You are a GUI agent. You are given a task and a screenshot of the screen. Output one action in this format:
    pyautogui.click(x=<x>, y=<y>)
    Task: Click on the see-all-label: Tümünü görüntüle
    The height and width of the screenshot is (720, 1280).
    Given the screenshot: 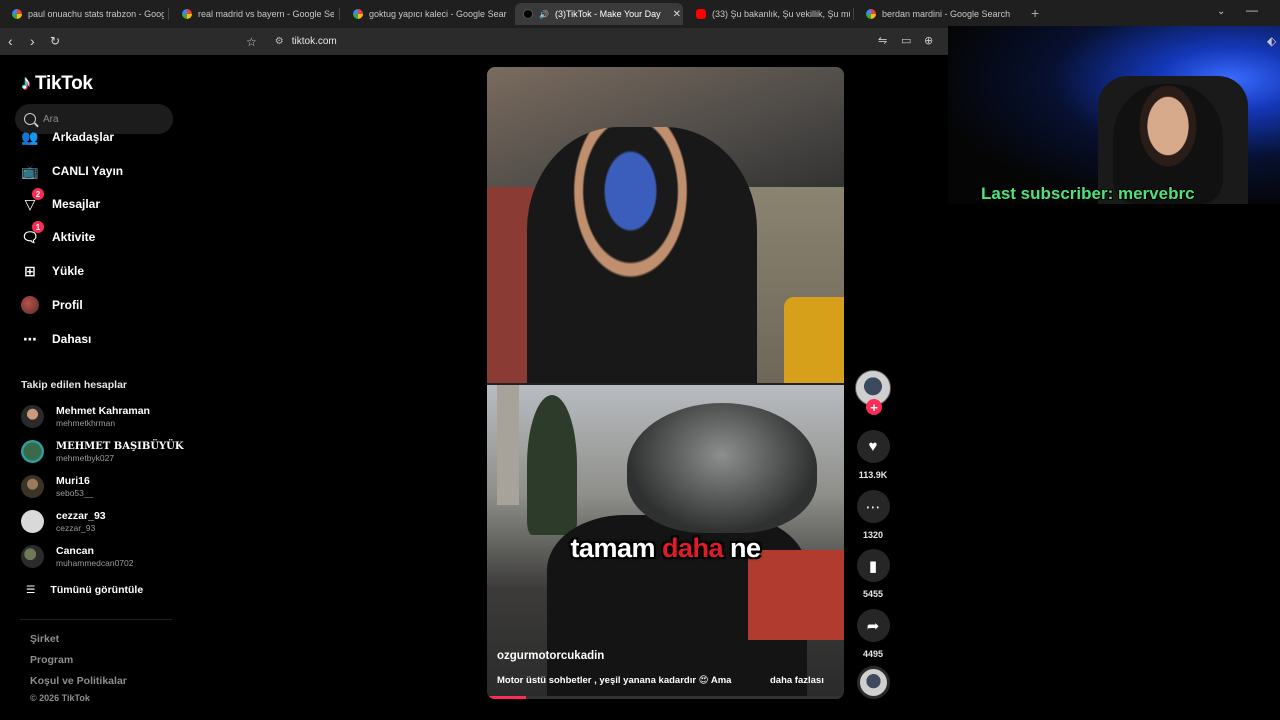 What is the action you would take?
    pyautogui.click(x=97, y=590)
    